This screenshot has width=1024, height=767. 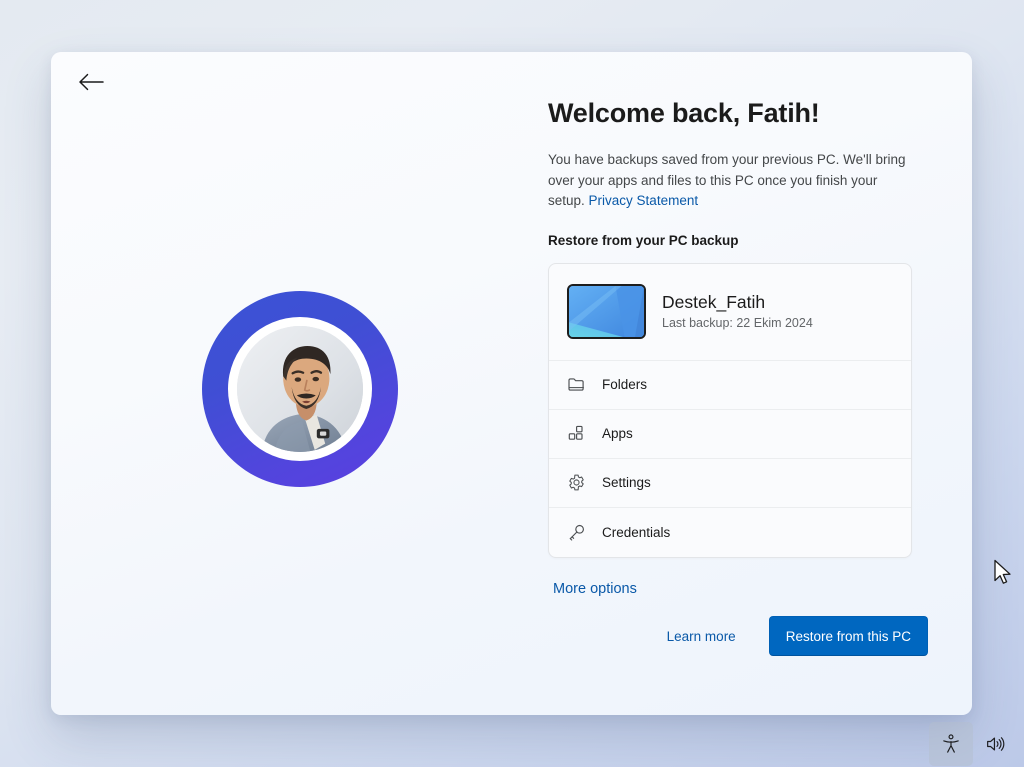 What do you see at coordinates (730, 483) in the screenshot?
I see `backup-item-settings: Settings` at bounding box center [730, 483].